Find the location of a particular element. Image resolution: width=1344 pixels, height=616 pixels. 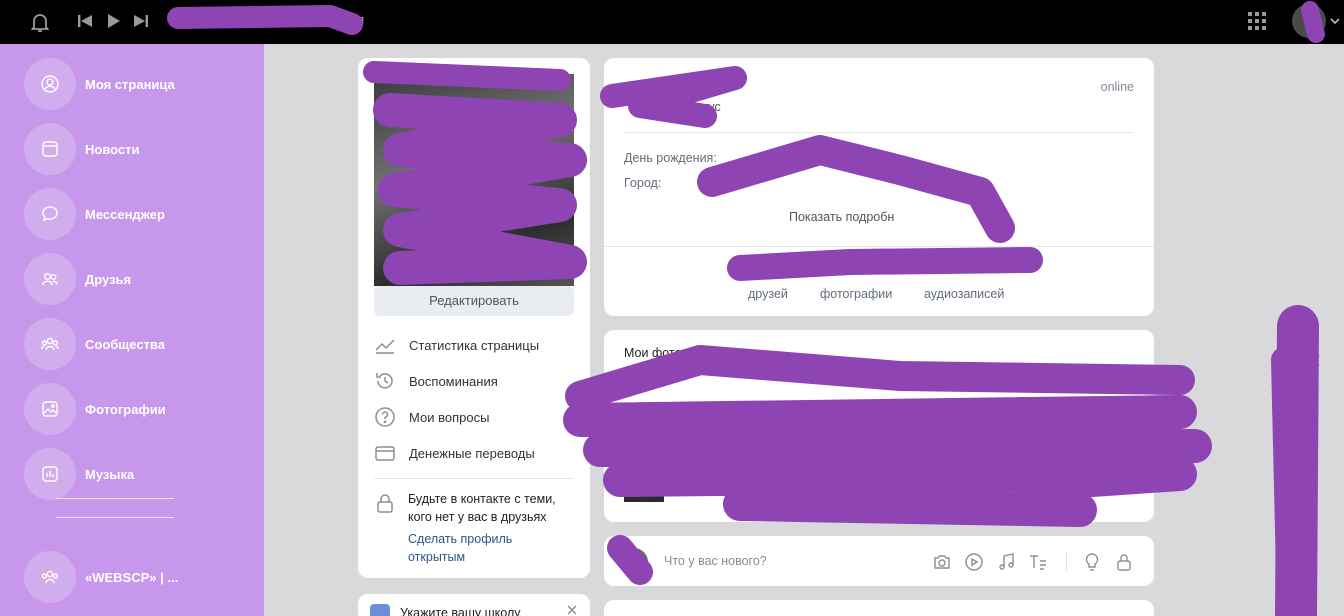

sidebar-item-photos: Фотографии is located at coordinates (139, 409).